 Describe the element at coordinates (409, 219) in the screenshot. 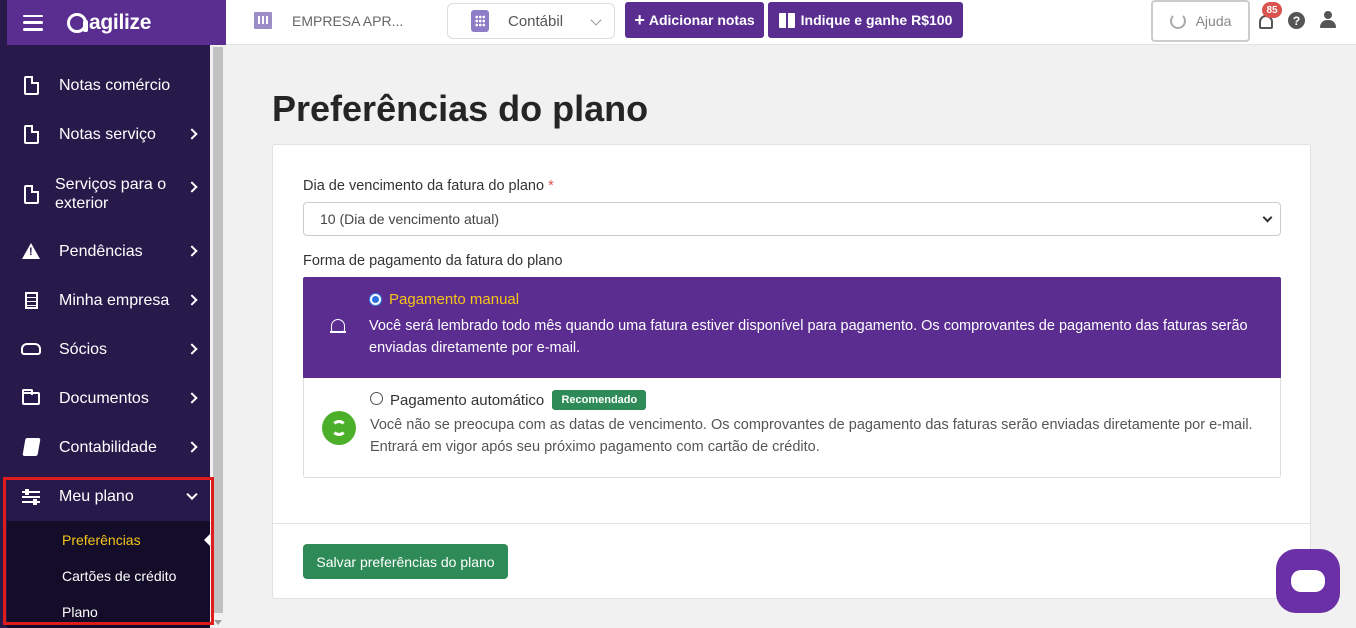

I see `due-day-value: 10 (Dia de vencimento atual)` at that location.